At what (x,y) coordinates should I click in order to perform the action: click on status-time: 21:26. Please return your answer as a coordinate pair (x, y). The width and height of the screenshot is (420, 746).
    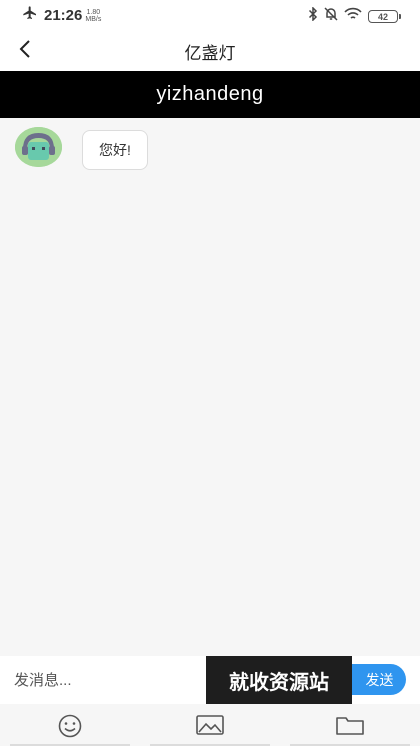
    Looking at the image, I should click on (63, 15).